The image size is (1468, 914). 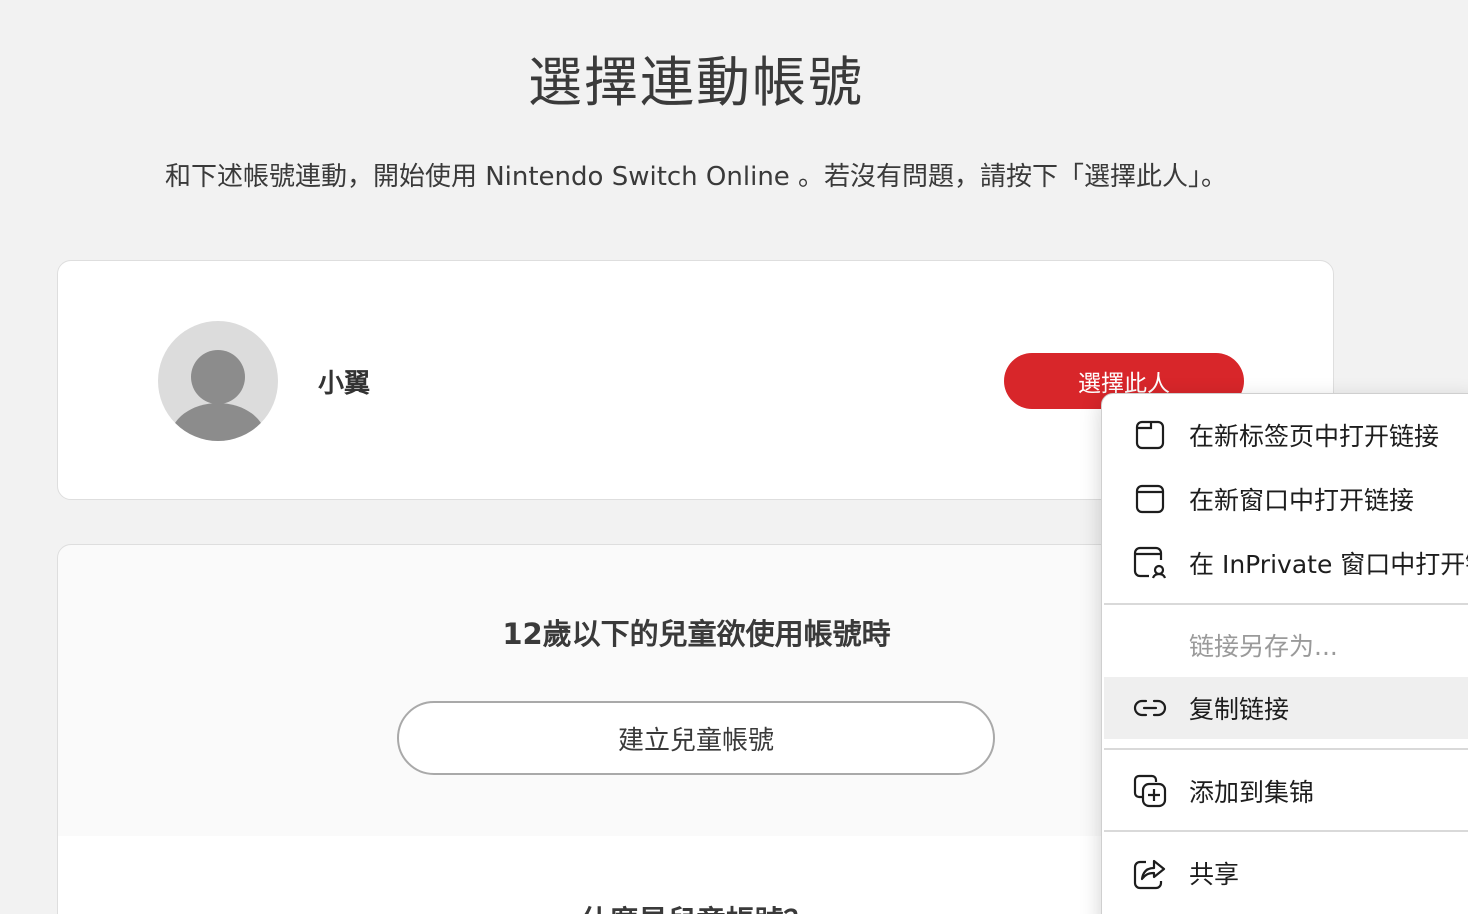 I want to click on page-title: 選擇連動帳號, so click(x=696, y=82).